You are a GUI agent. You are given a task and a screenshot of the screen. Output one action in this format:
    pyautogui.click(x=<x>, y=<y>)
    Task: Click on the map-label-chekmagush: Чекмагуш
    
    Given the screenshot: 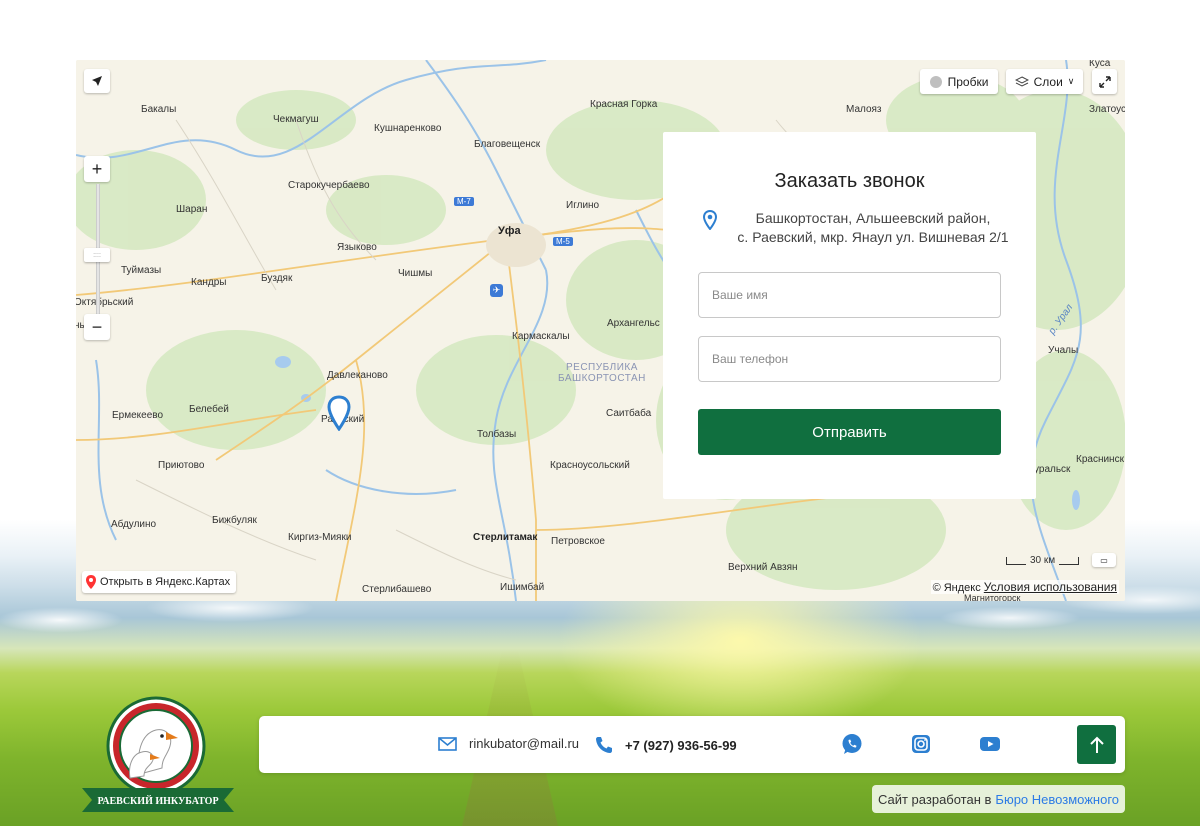 What is the action you would take?
    pyautogui.click(x=296, y=119)
    